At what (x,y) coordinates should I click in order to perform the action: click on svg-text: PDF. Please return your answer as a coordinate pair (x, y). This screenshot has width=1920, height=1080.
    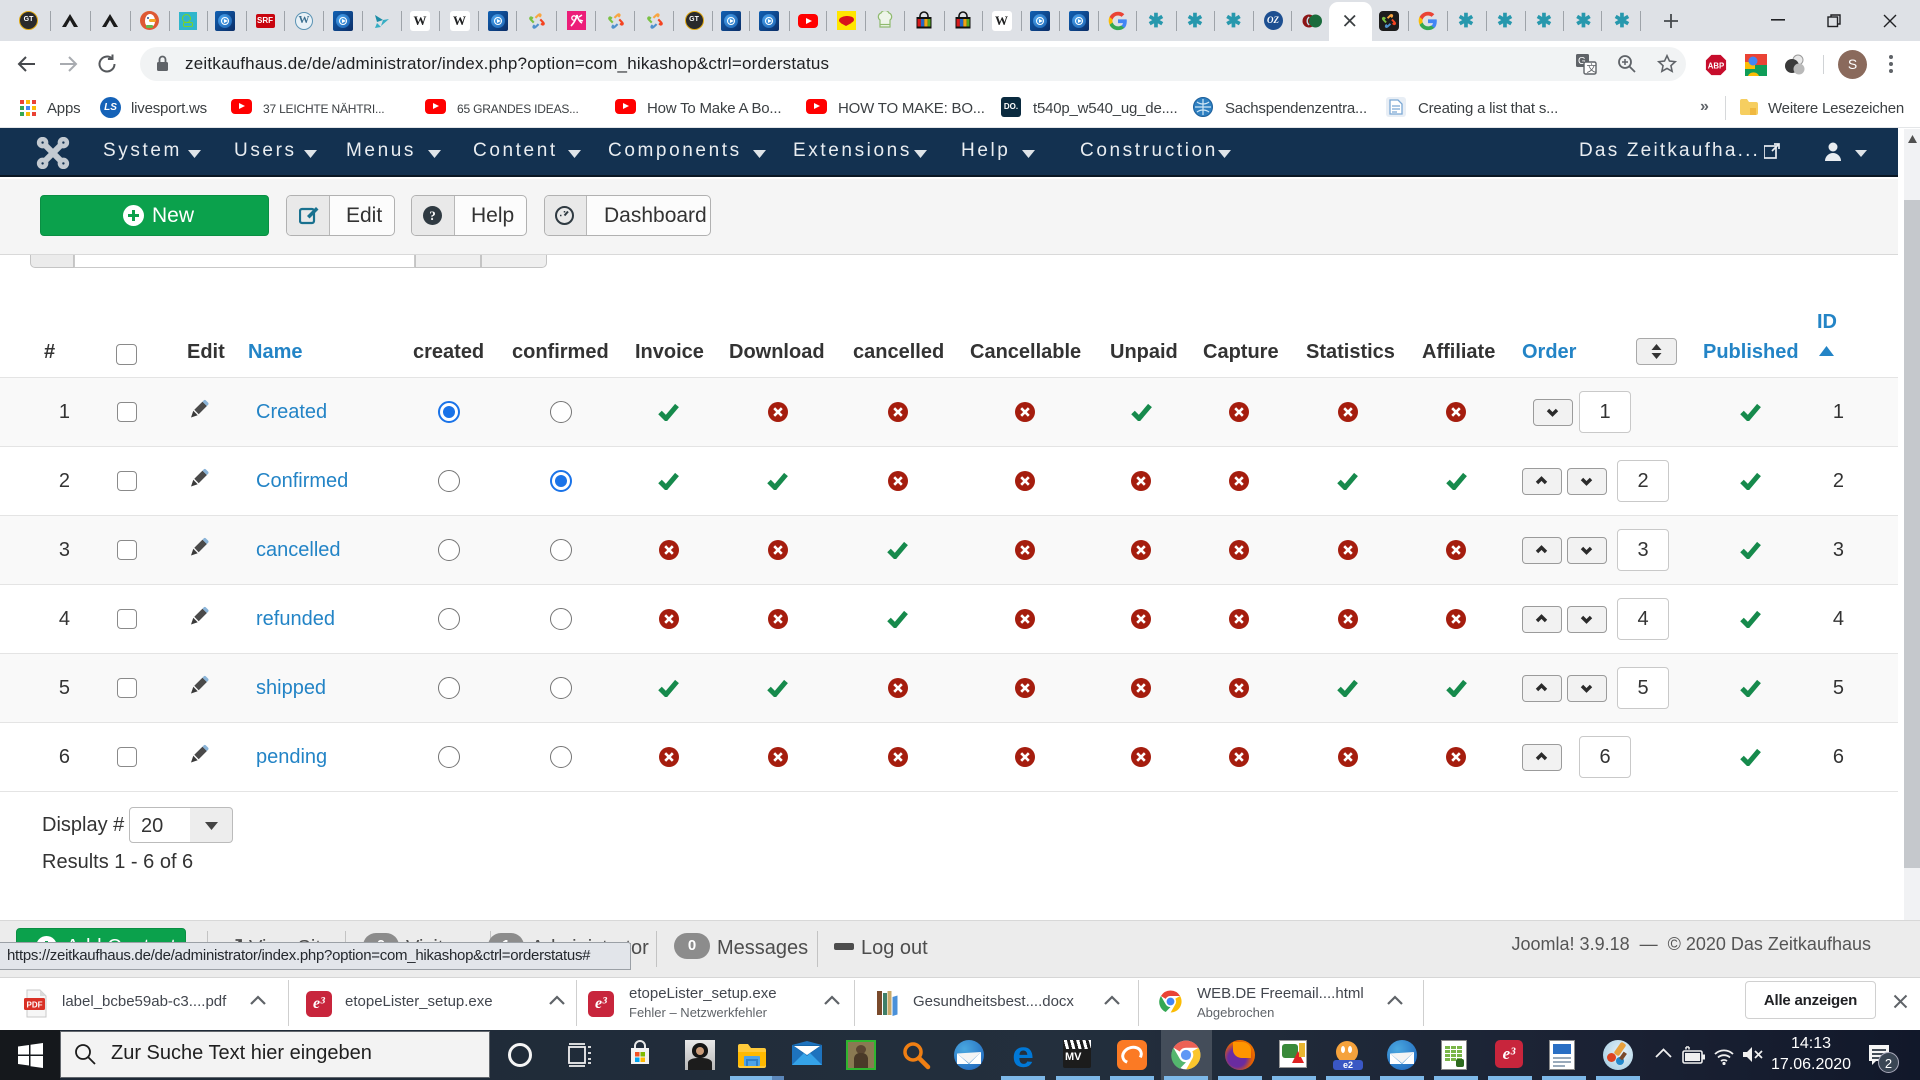
    Looking at the image, I should click on (35, 1004).